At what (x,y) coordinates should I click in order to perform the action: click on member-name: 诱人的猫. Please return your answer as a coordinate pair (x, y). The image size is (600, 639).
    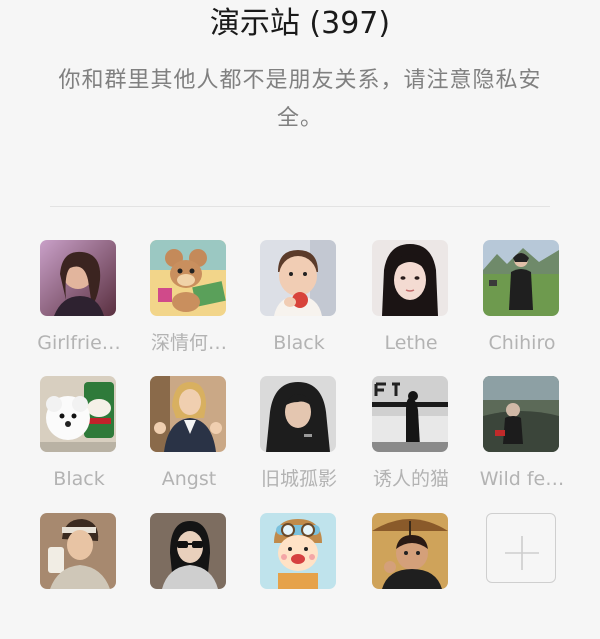
    Looking at the image, I should click on (410, 479).